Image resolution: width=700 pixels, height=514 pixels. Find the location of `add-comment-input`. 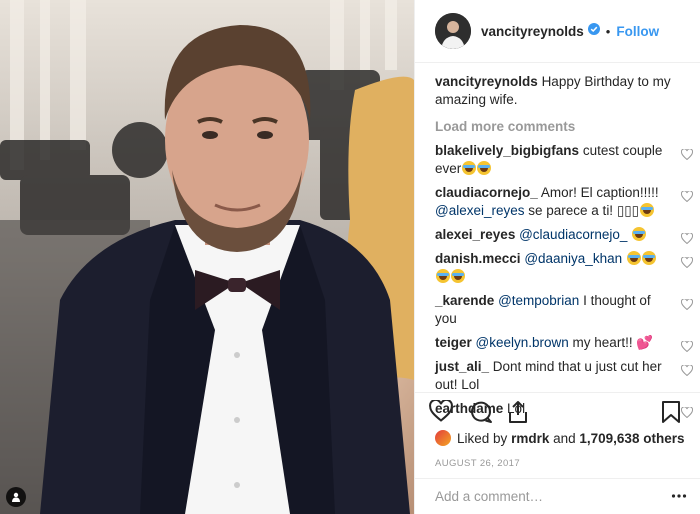

add-comment-input is located at coordinates (545, 496).